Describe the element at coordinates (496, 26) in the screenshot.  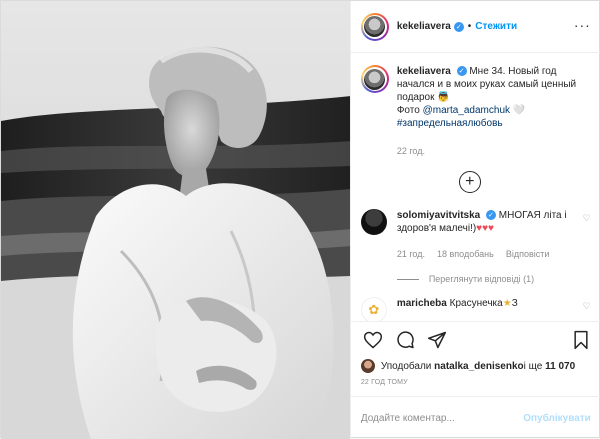
I see `follow-button: Стежити` at that location.